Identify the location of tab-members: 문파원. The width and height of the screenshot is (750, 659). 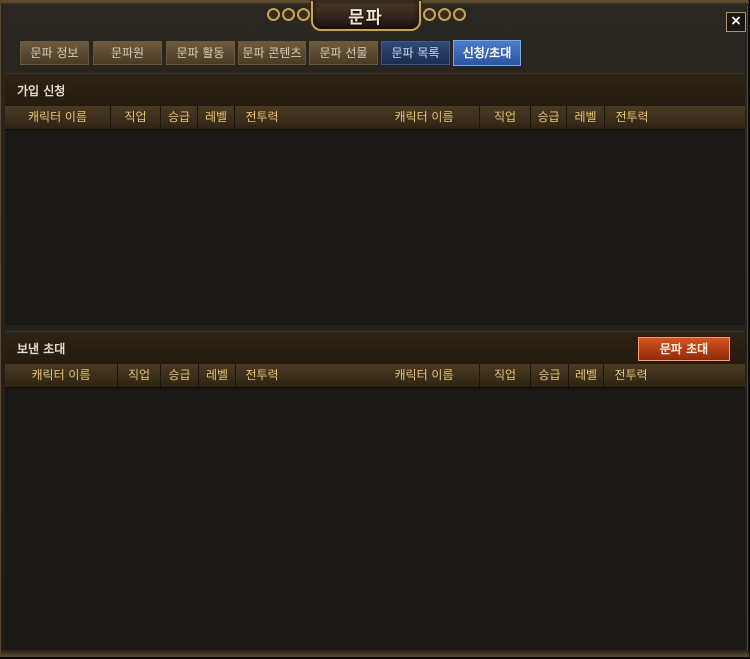
(127, 53).